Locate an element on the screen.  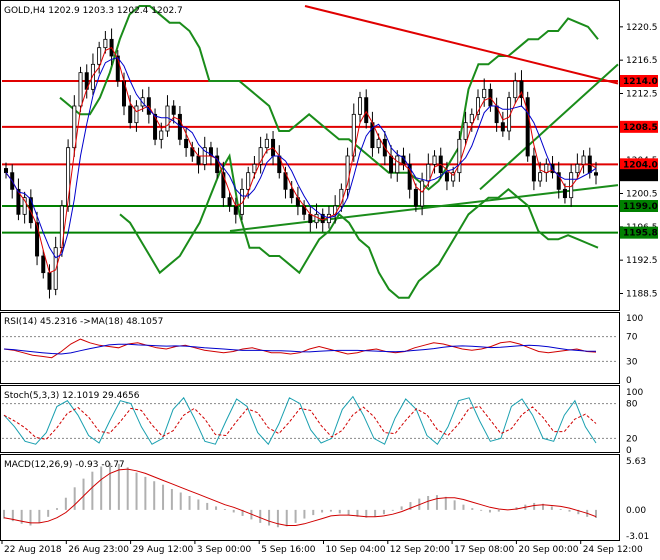
macd-tick-label: 5.63 is located at coordinates (636, 462).